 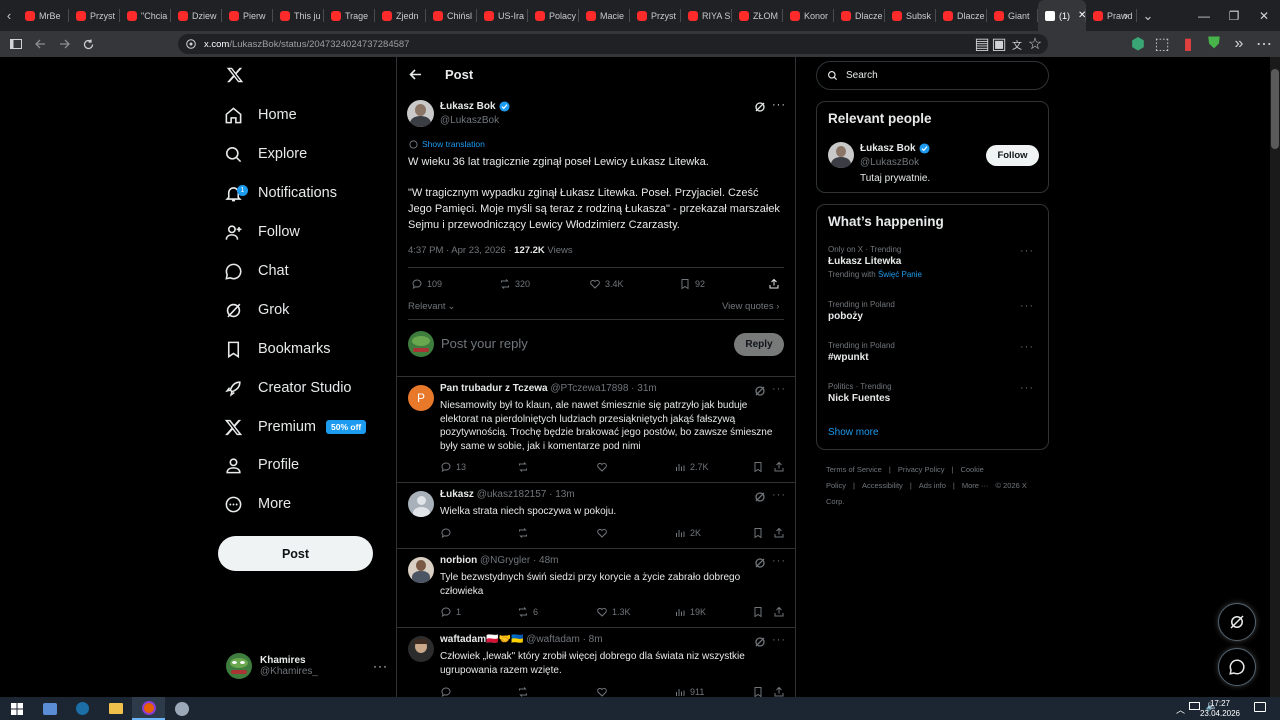 What do you see at coordinates (687, 533) in the screenshot?
I see `reply-views-action: 2K` at bounding box center [687, 533].